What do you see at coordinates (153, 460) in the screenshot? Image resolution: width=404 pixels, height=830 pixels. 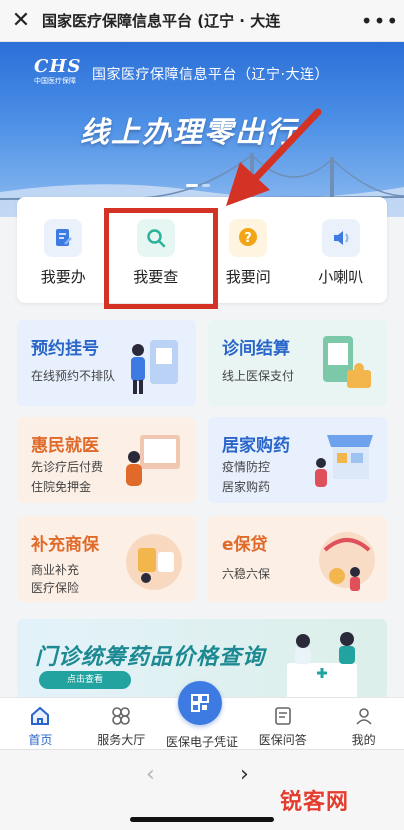 I see `doctor-illustration` at bounding box center [153, 460].